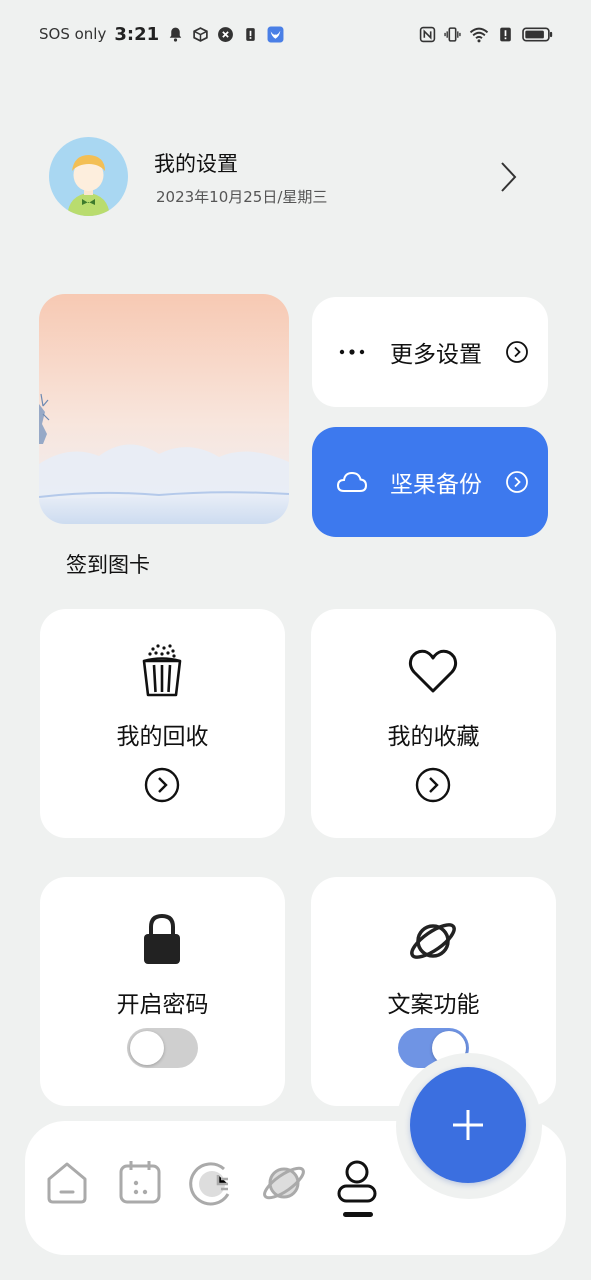 The width and height of the screenshot is (591, 1280). I want to click on shield-icon, so click(226, 34).